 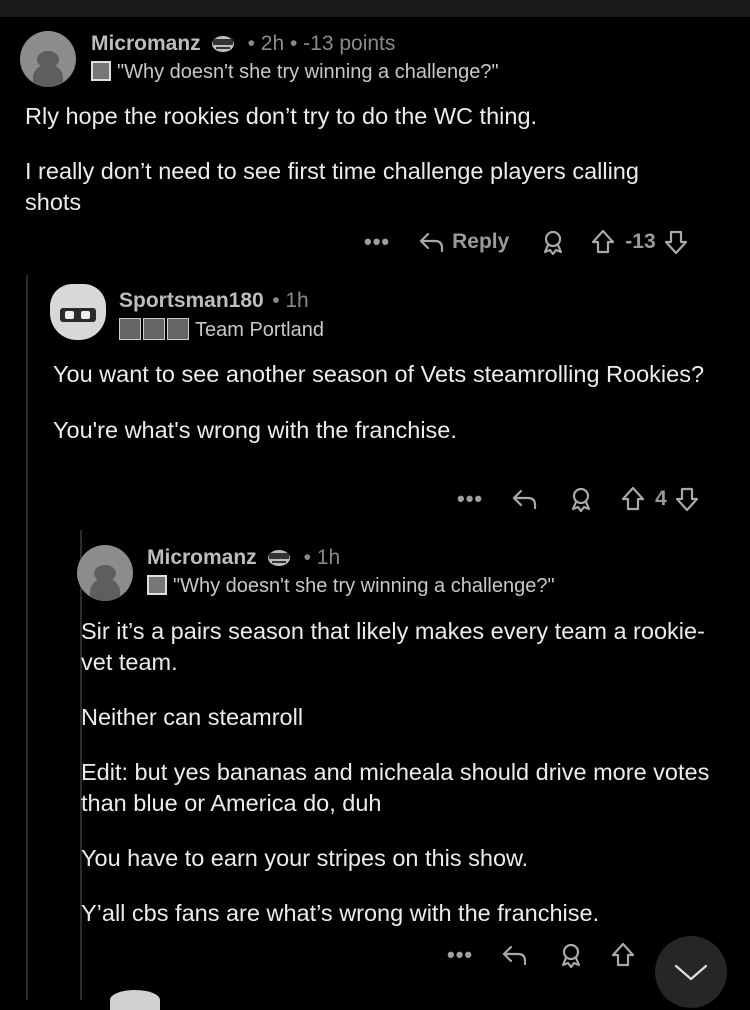 What do you see at coordinates (255, 430) in the screenshot?
I see `comment-paragraph: You're what's wrong with the franchise.` at bounding box center [255, 430].